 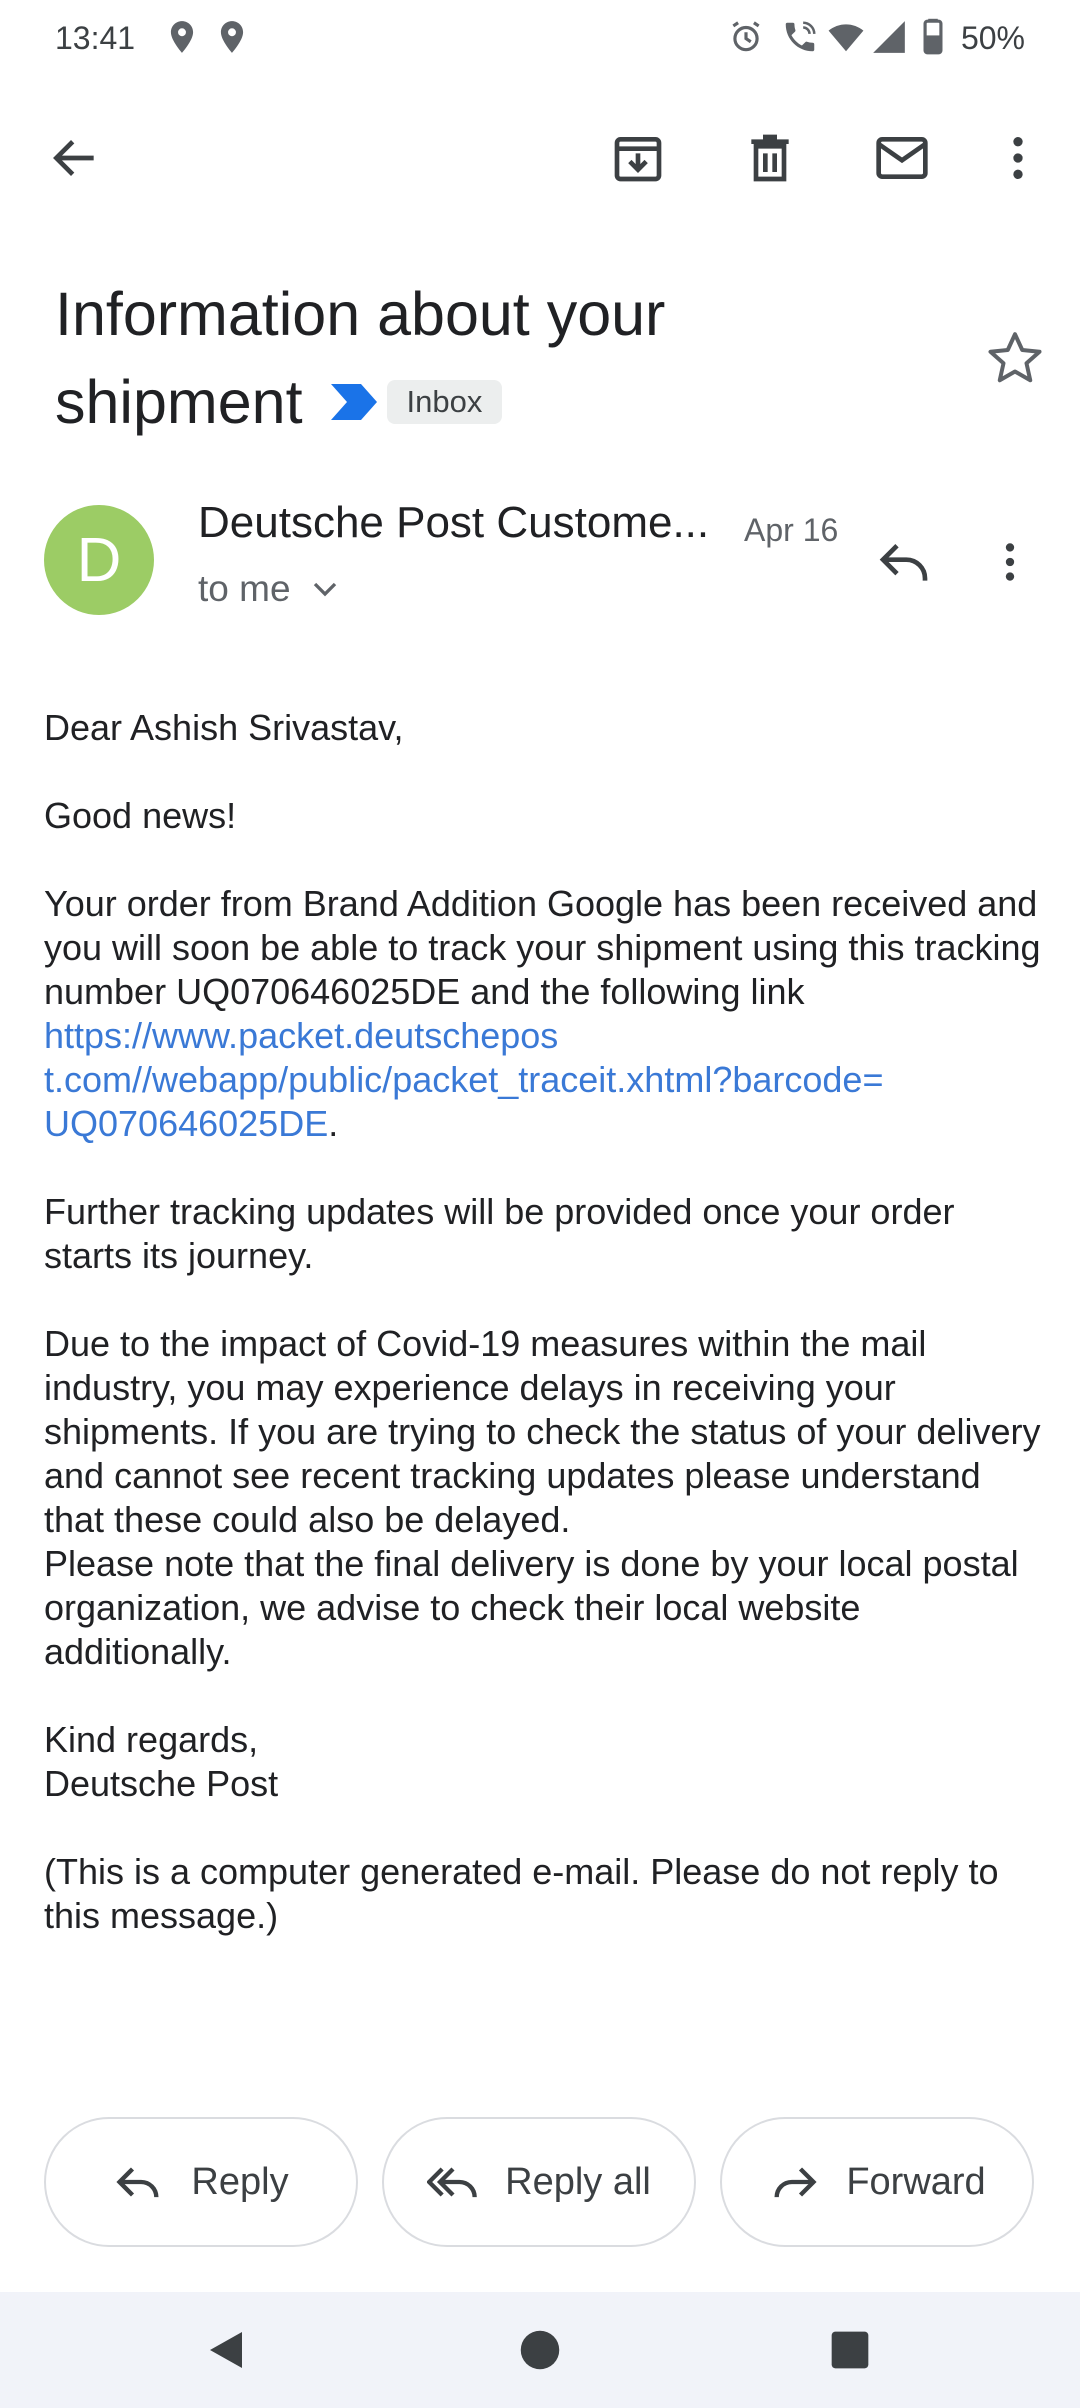 I want to click on nav-home-button, so click(x=540, y=2350).